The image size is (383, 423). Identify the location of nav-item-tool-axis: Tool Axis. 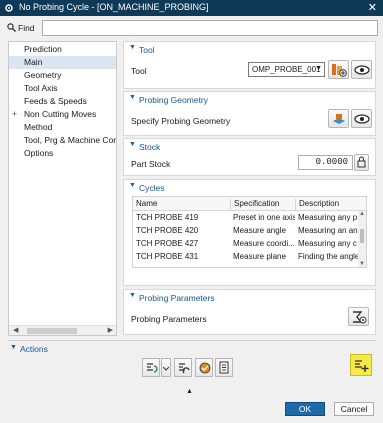
(62, 88).